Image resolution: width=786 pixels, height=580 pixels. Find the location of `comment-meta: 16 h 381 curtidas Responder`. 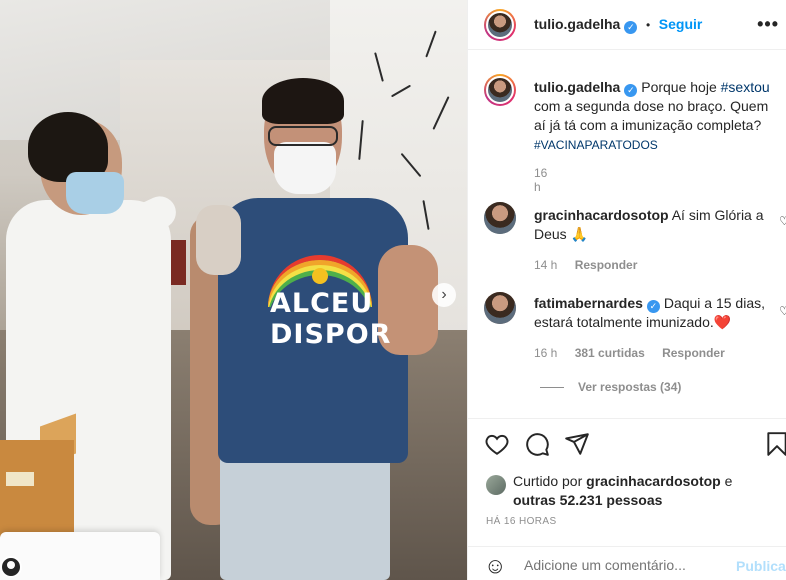

comment-meta: 16 h 381 curtidas Responder is located at coordinates (629, 353).